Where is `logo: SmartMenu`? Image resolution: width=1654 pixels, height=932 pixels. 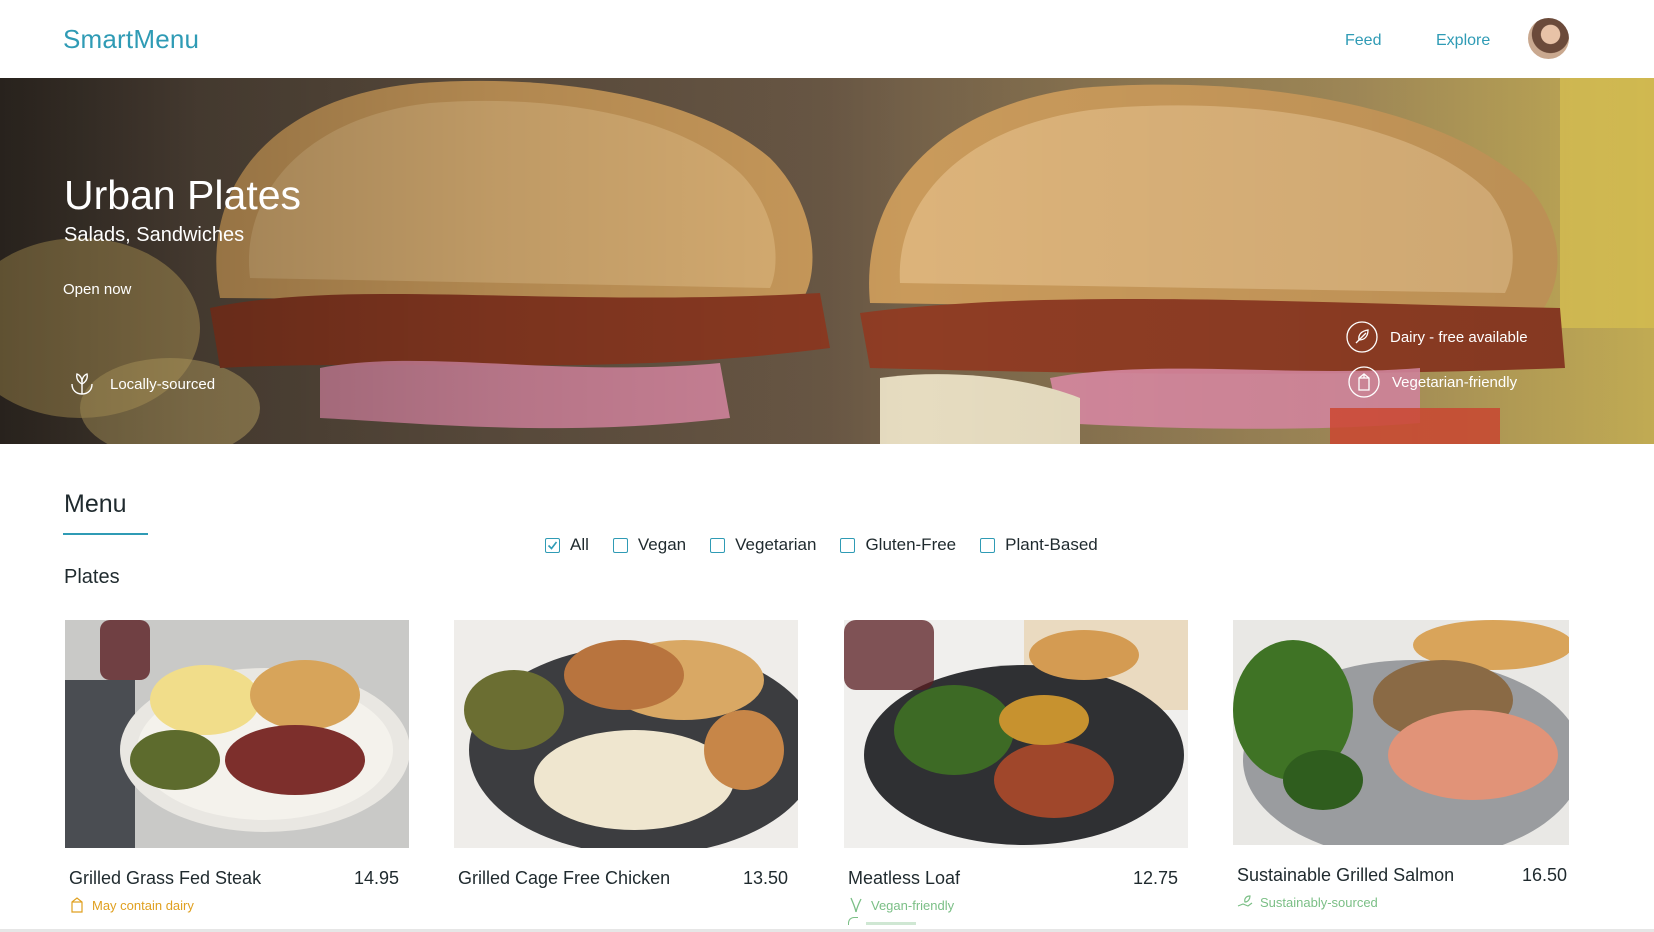 logo: SmartMenu is located at coordinates (131, 39).